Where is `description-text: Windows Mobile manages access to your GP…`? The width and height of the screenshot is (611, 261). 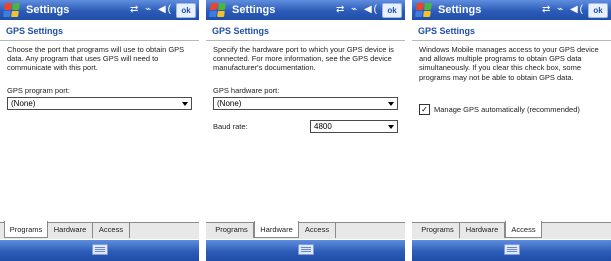
description-text: Windows Mobile manages access to your GP… is located at coordinates (509, 63).